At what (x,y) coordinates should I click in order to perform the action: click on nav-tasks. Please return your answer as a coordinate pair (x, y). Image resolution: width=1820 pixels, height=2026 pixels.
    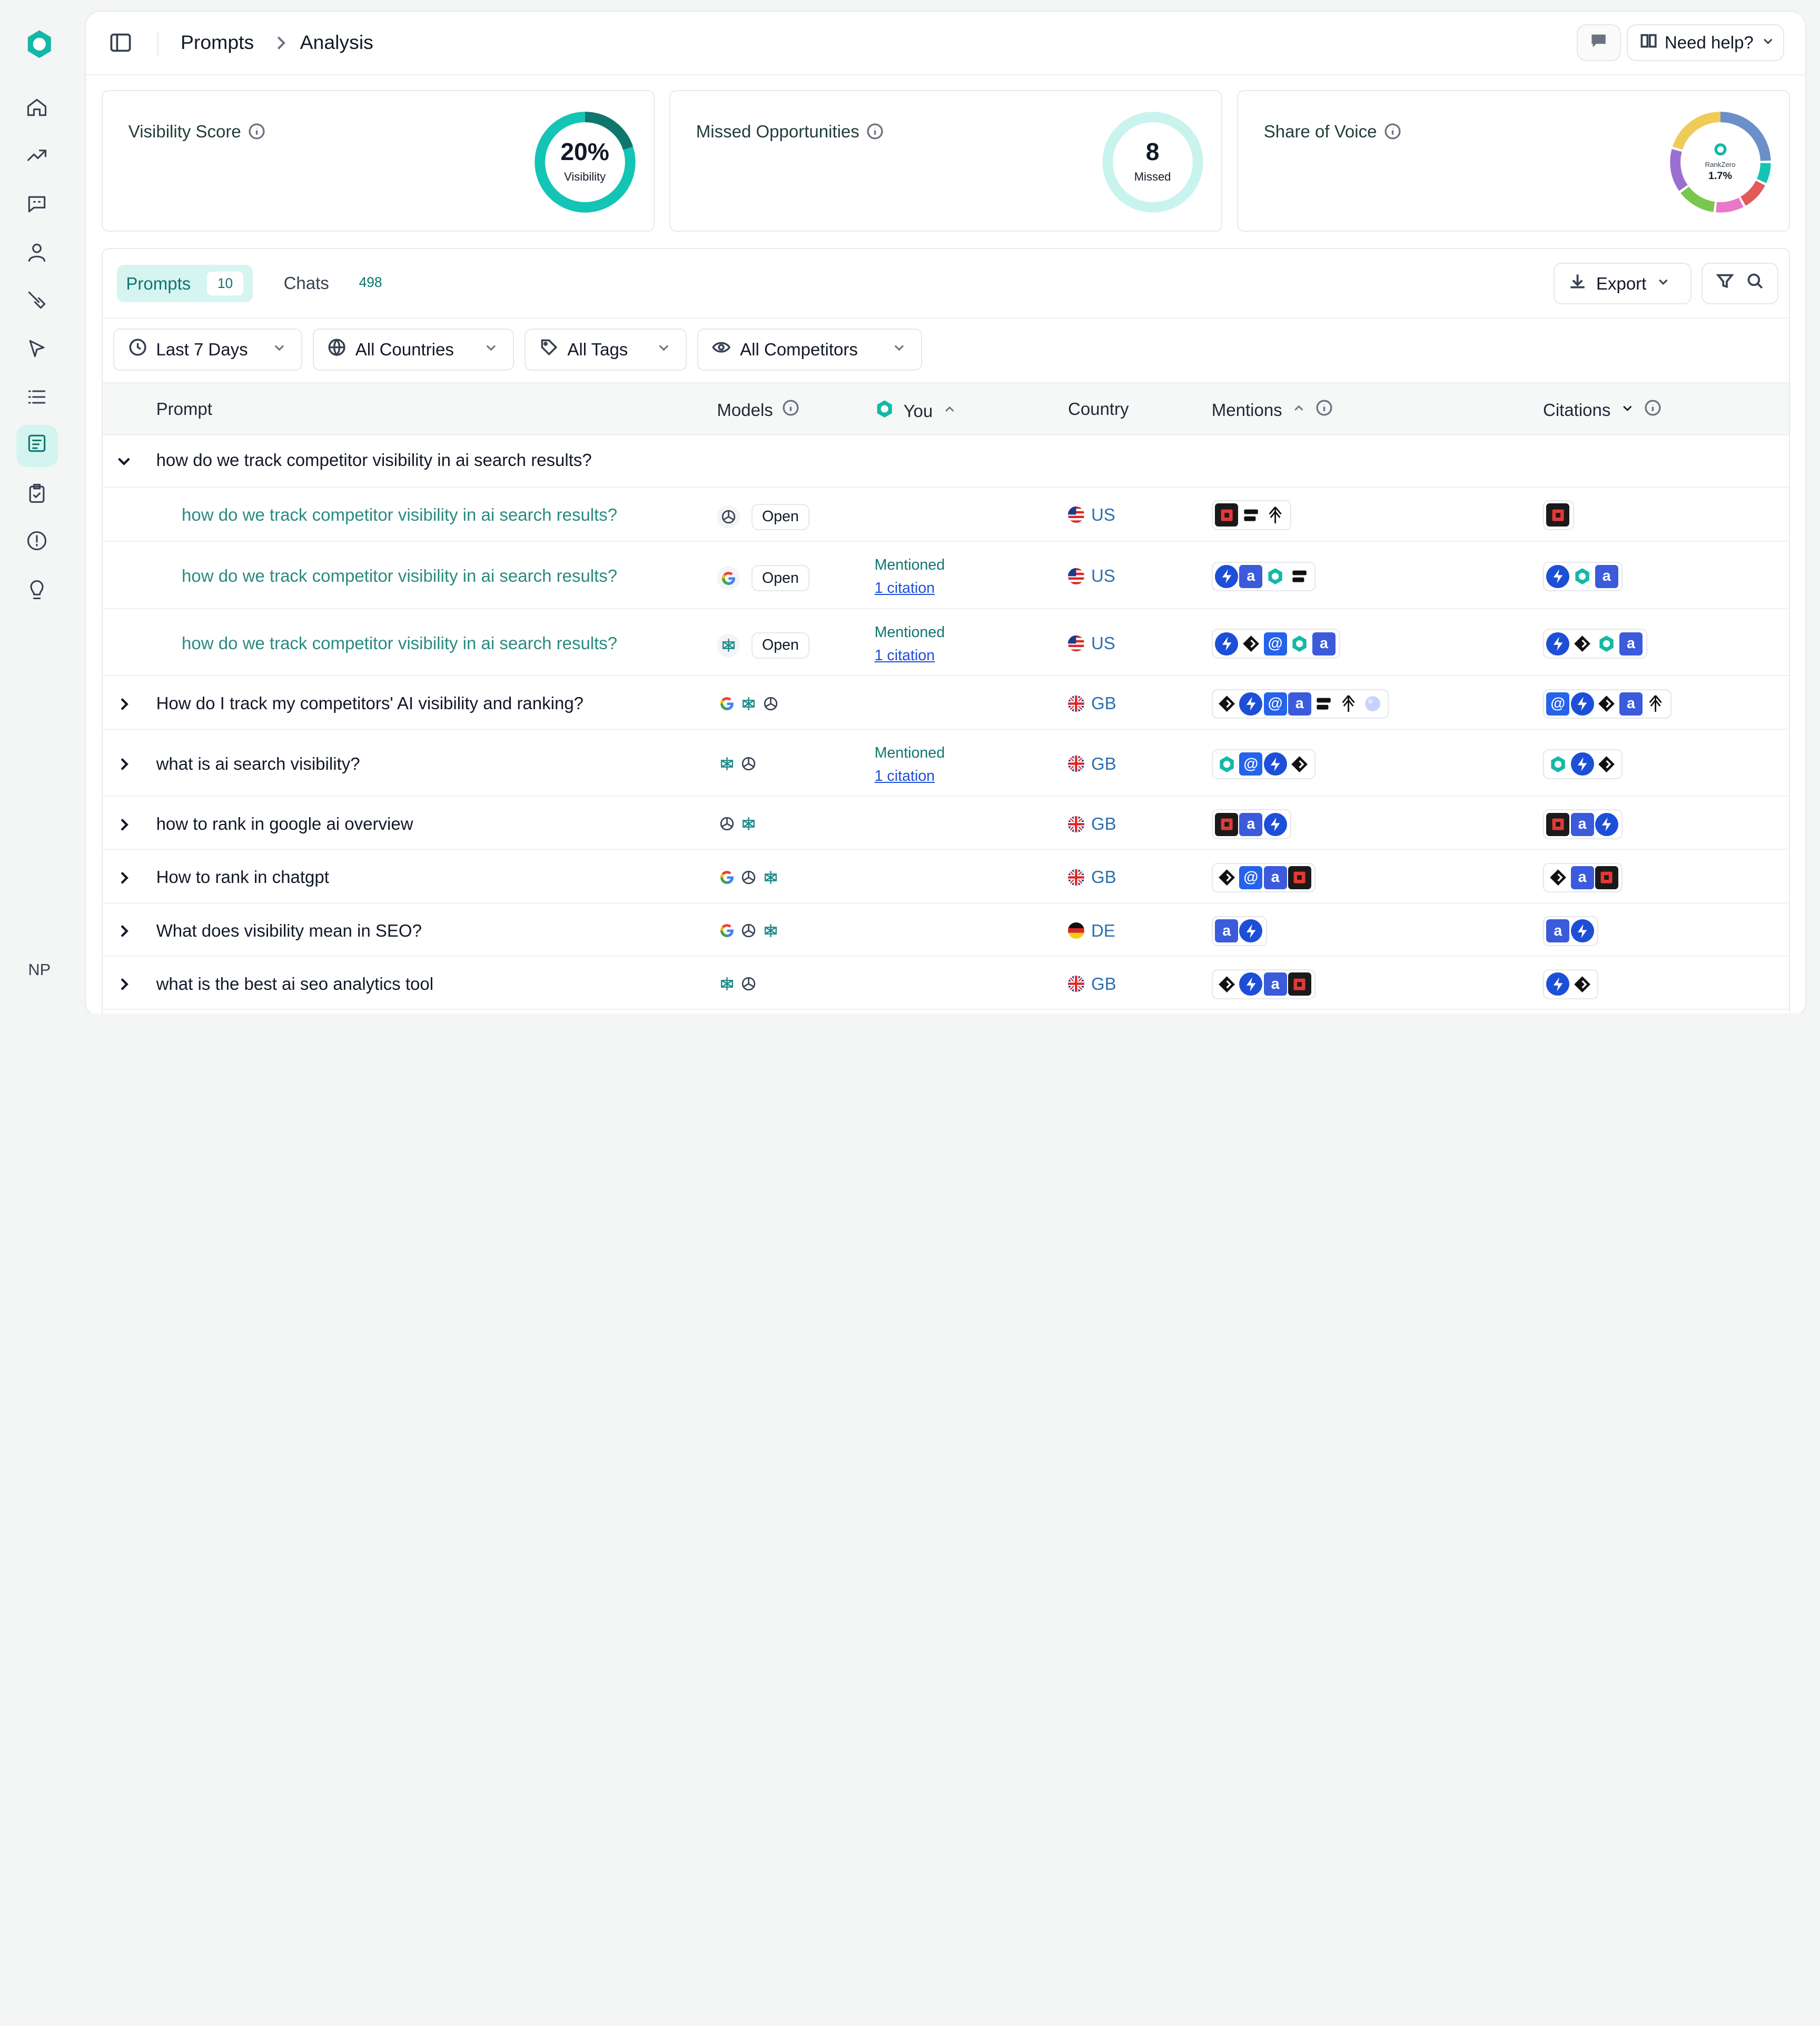
    Looking at the image, I should click on (37, 496).